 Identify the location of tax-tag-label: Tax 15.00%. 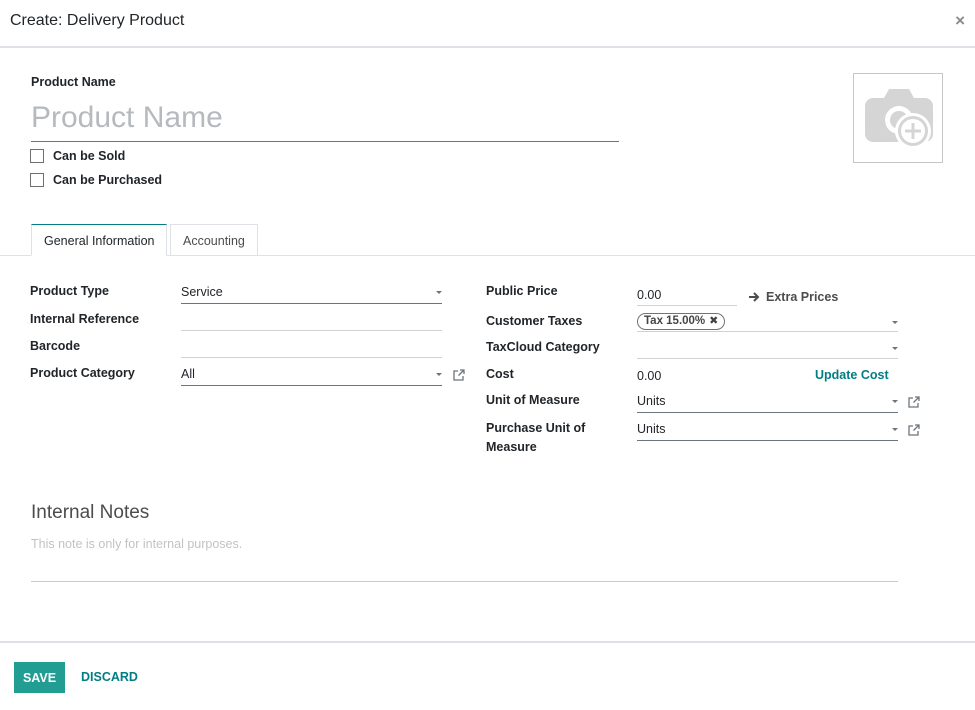
(675, 321).